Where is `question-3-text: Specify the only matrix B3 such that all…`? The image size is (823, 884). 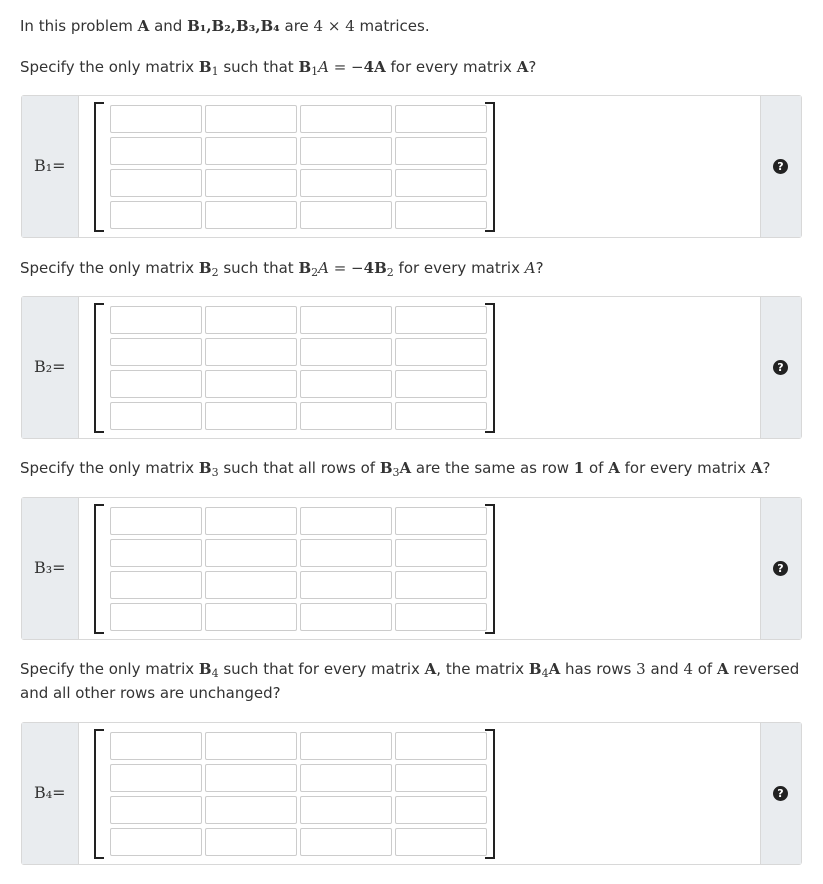 question-3-text: Specify the only matrix B3 such that all… is located at coordinates (395, 469).